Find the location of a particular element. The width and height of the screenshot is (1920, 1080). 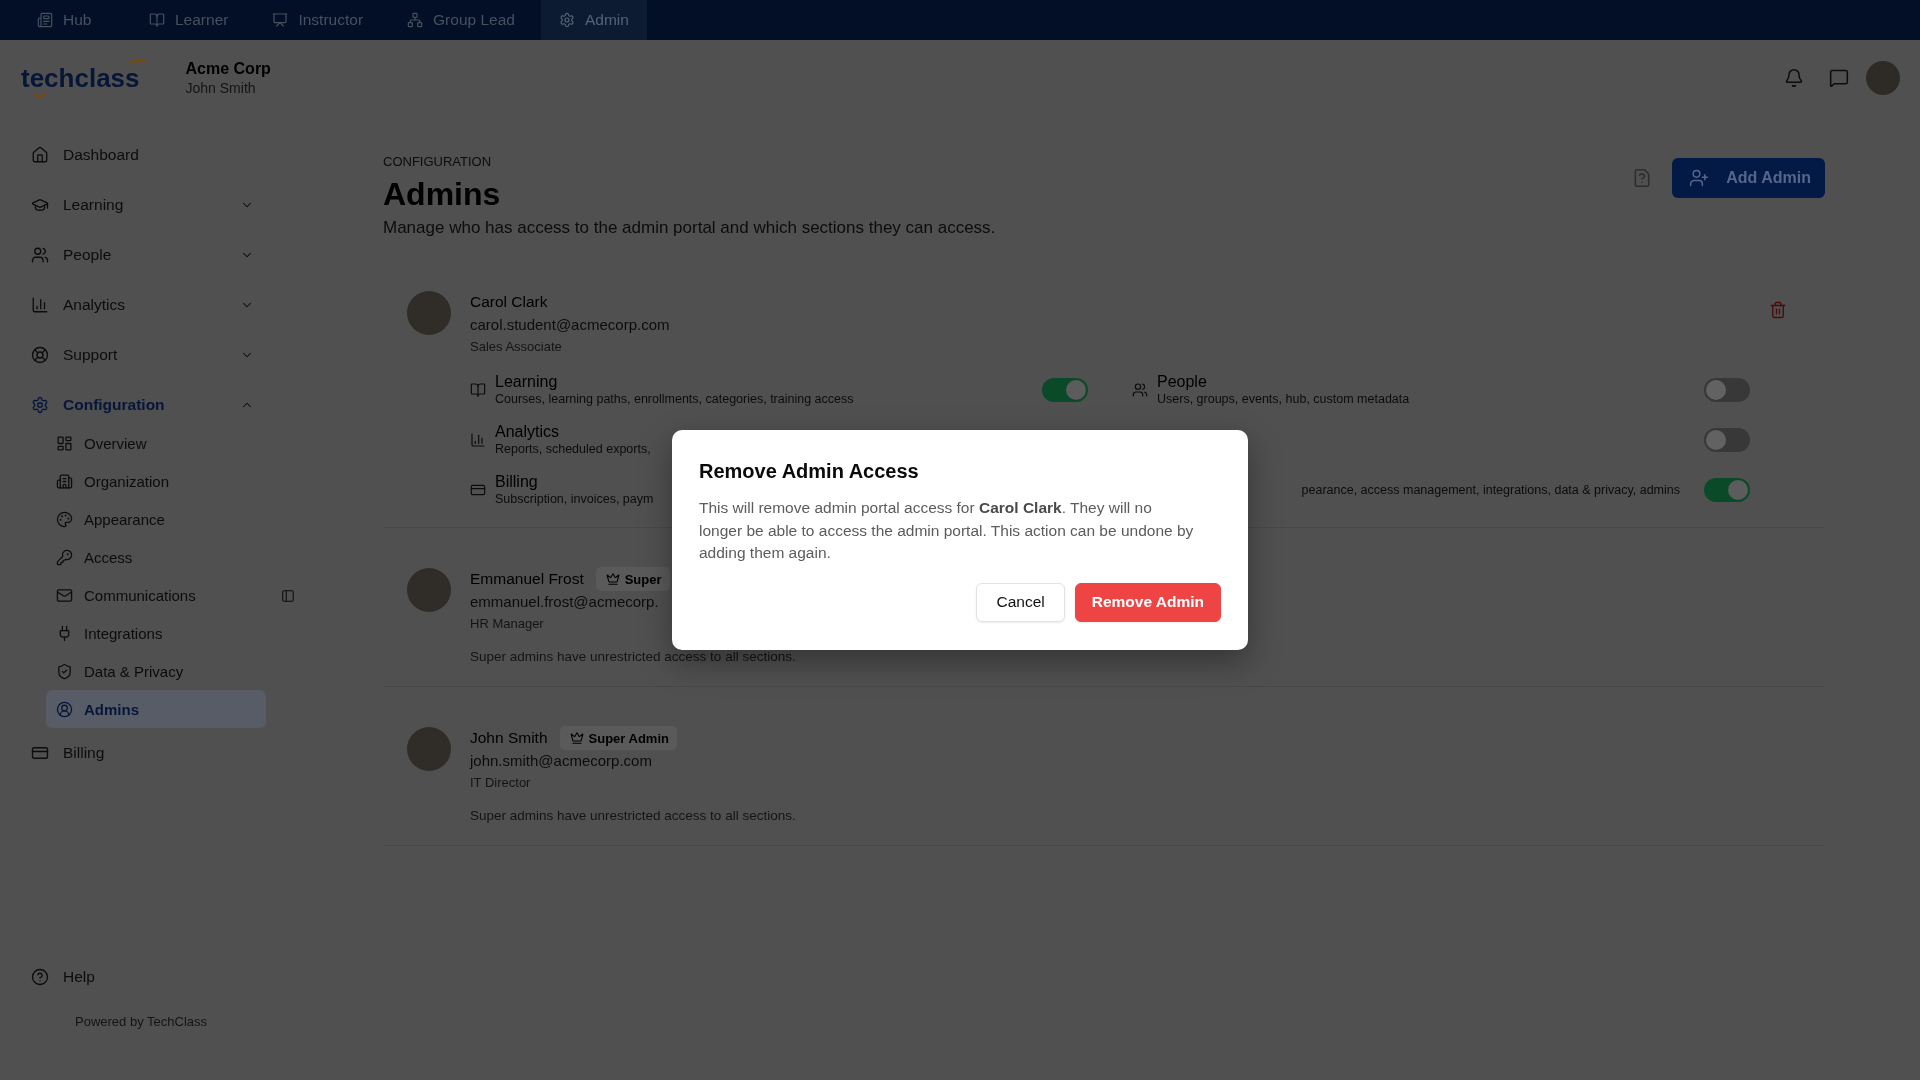

sidebar-item: Billing is located at coordinates (141, 753).